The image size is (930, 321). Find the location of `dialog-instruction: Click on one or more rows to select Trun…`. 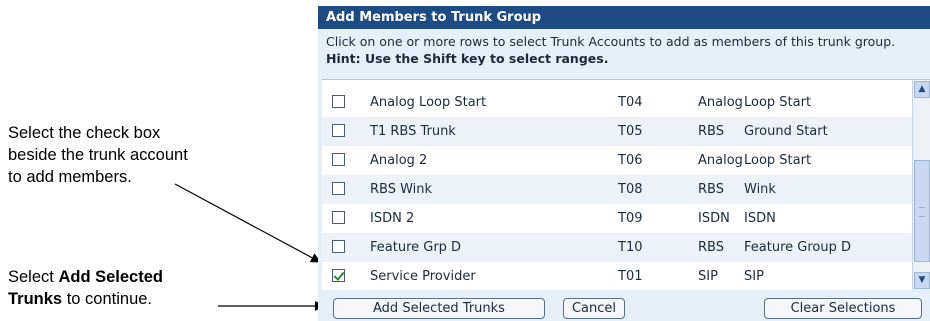

dialog-instruction: Click on one or more rows to select Trun… is located at coordinates (626, 50).